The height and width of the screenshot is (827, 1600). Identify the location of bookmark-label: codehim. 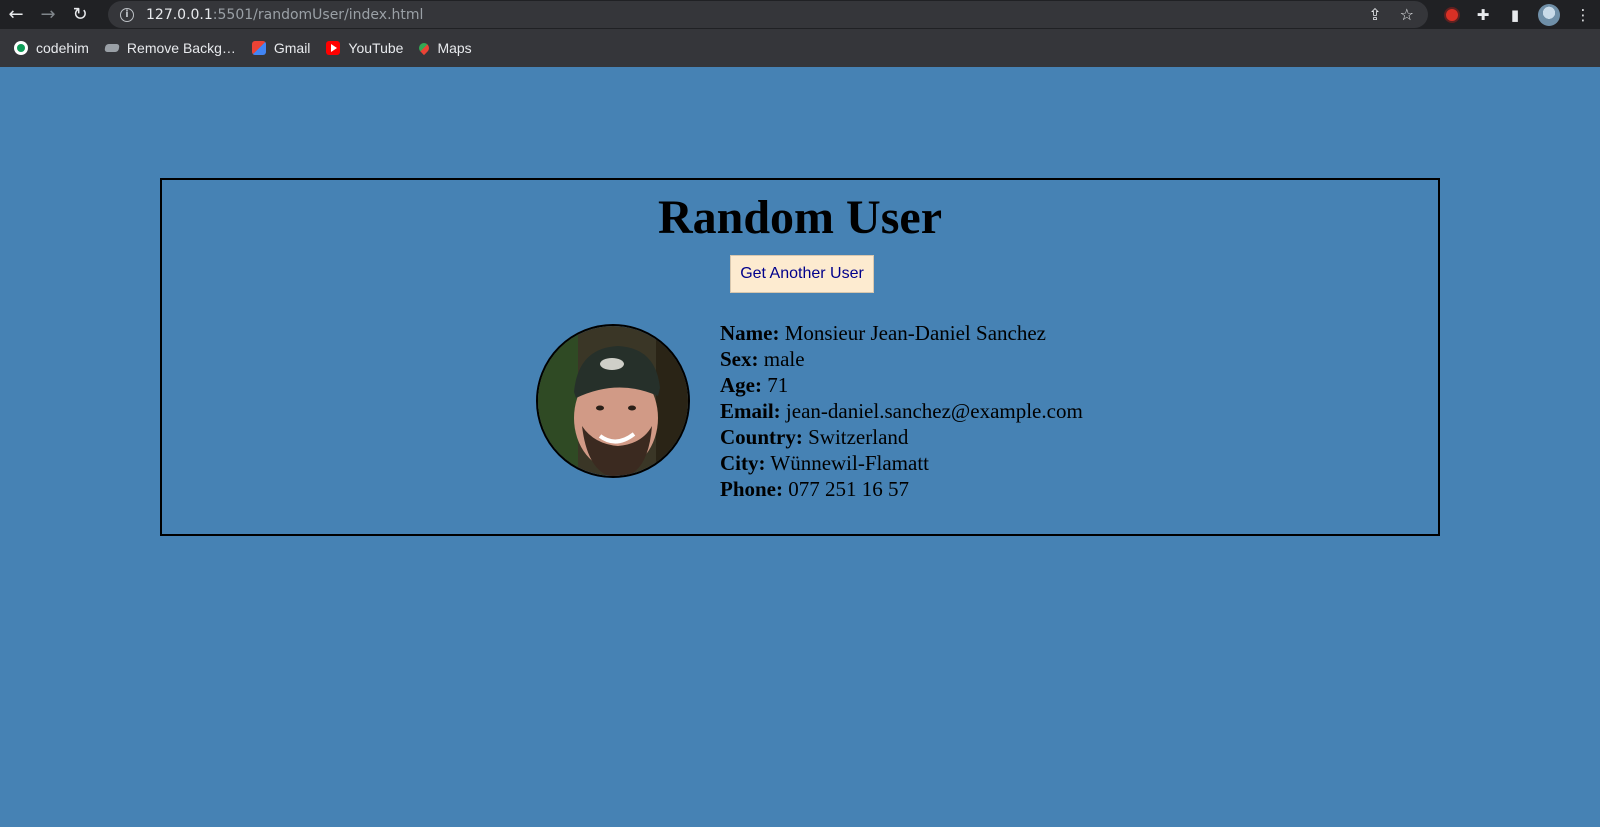
(62, 48).